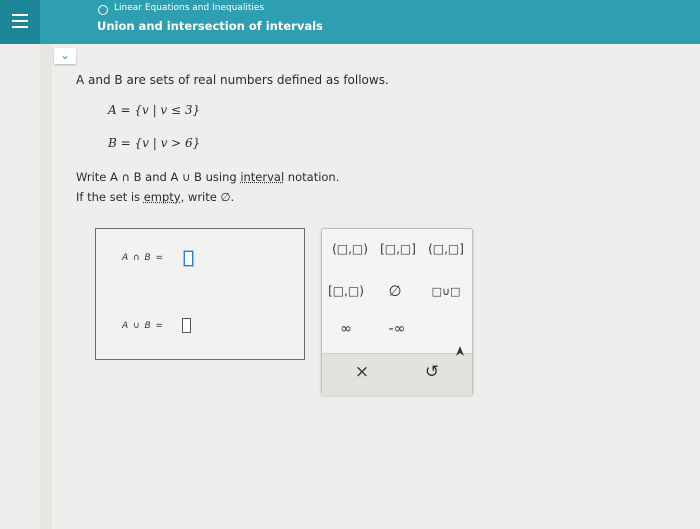 The height and width of the screenshot is (529, 700). Describe the element at coordinates (346, 291) in the screenshot. I see `closed-open-interval-button: [□,□)` at that location.